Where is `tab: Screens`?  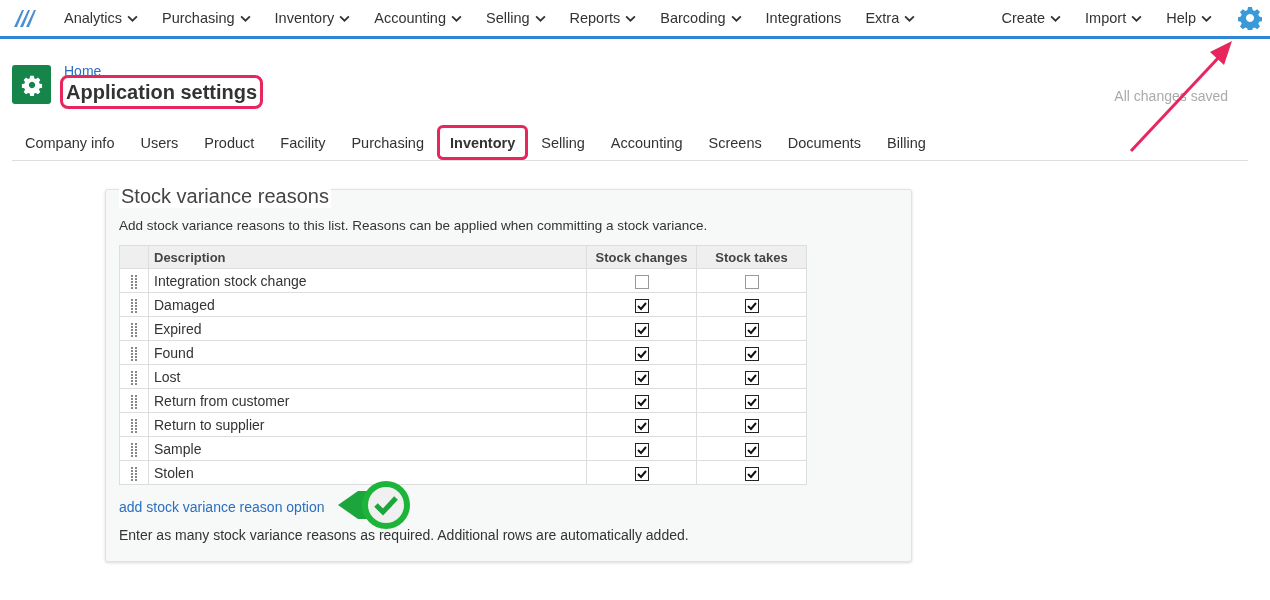 tab: Screens is located at coordinates (735, 142).